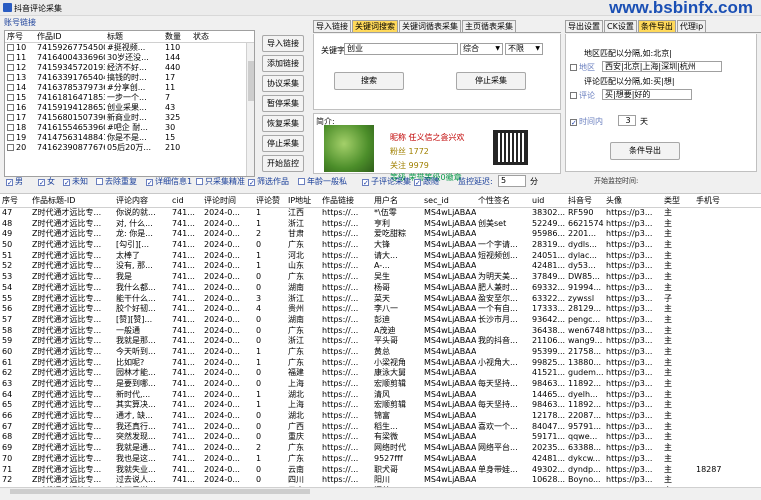  Describe the element at coordinates (129, 148) in the screenshot. I see `account-row: 20 741623908776760454305后20万... 210` at that location.